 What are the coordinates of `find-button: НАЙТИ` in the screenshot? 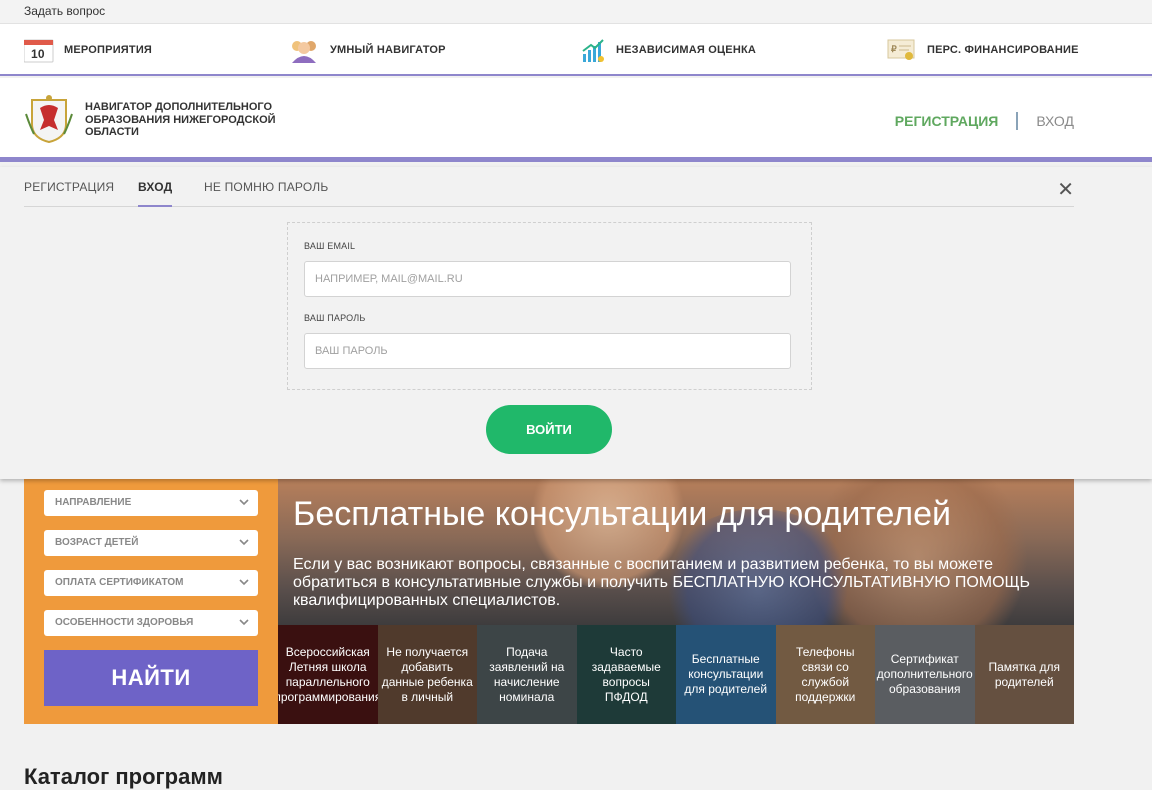 It's located at (151, 678).